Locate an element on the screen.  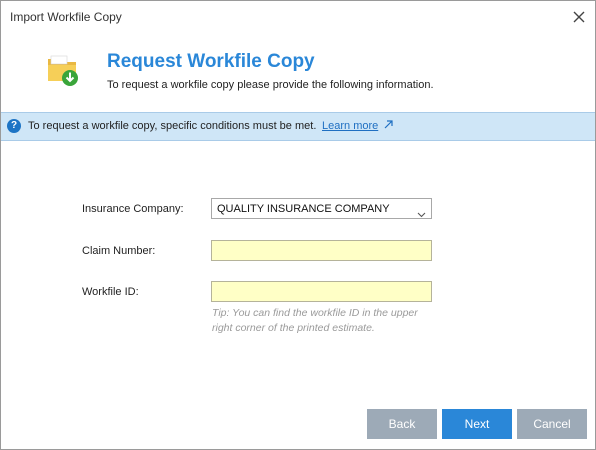
title-bar: Import Workfile Copy is located at coordinates (298, 17).